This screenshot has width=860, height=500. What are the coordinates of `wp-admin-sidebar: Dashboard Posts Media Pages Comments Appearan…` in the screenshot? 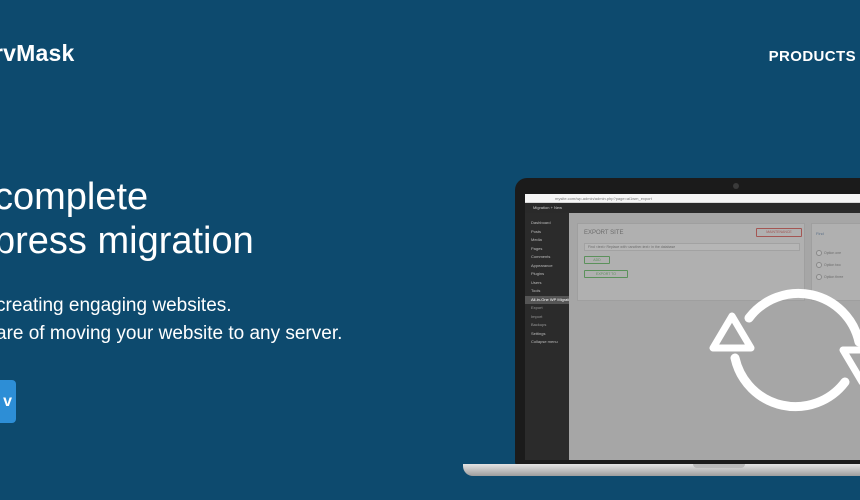 It's located at (549, 336).